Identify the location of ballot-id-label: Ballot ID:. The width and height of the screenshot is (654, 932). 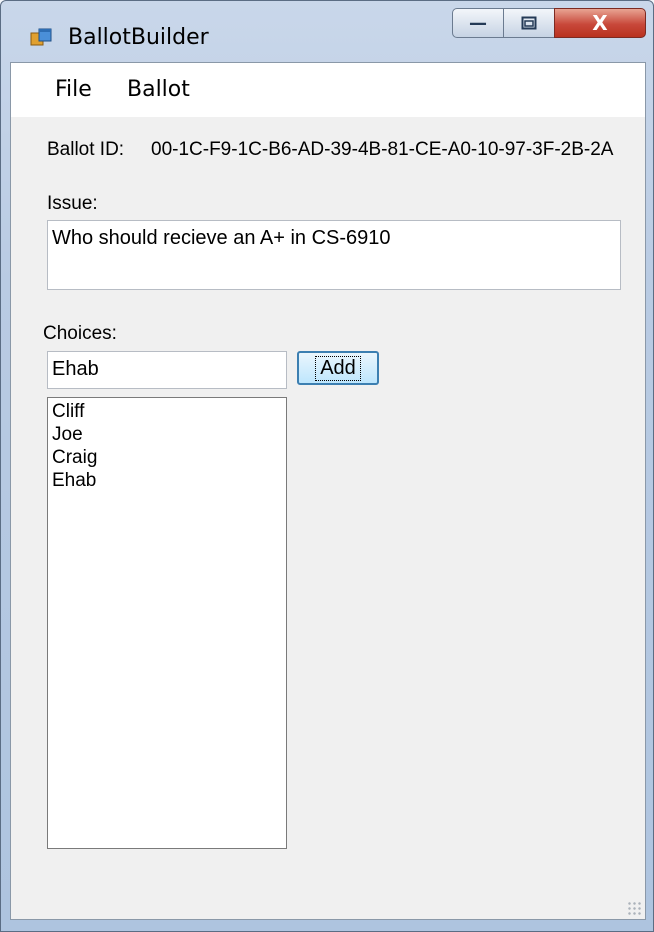
(86, 149).